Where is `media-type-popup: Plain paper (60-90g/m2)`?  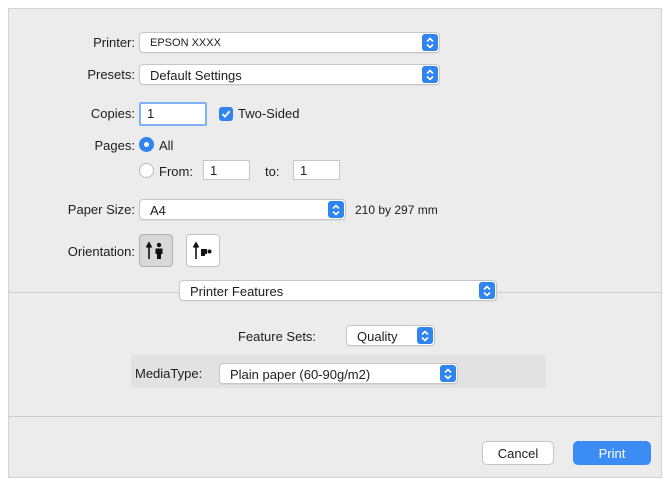
media-type-popup: Plain paper (60-90g/m2) is located at coordinates (338, 373).